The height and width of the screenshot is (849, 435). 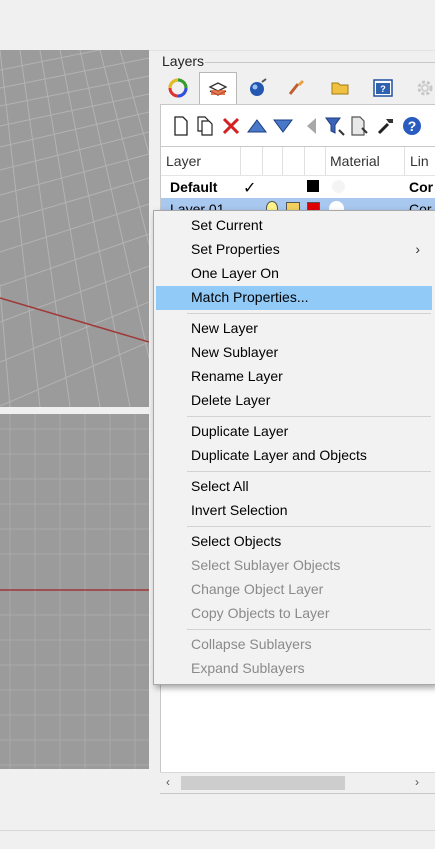 I want to click on horizontal-scrollbar: ‹ ›, so click(x=297, y=782).